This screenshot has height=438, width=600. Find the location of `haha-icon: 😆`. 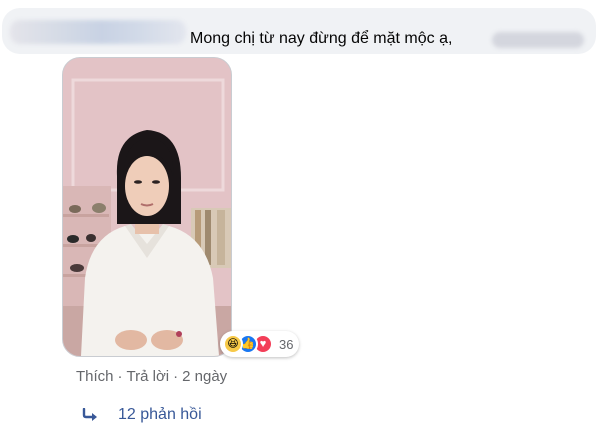

haha-icon: 😆 is located at coordinates (233, 344).